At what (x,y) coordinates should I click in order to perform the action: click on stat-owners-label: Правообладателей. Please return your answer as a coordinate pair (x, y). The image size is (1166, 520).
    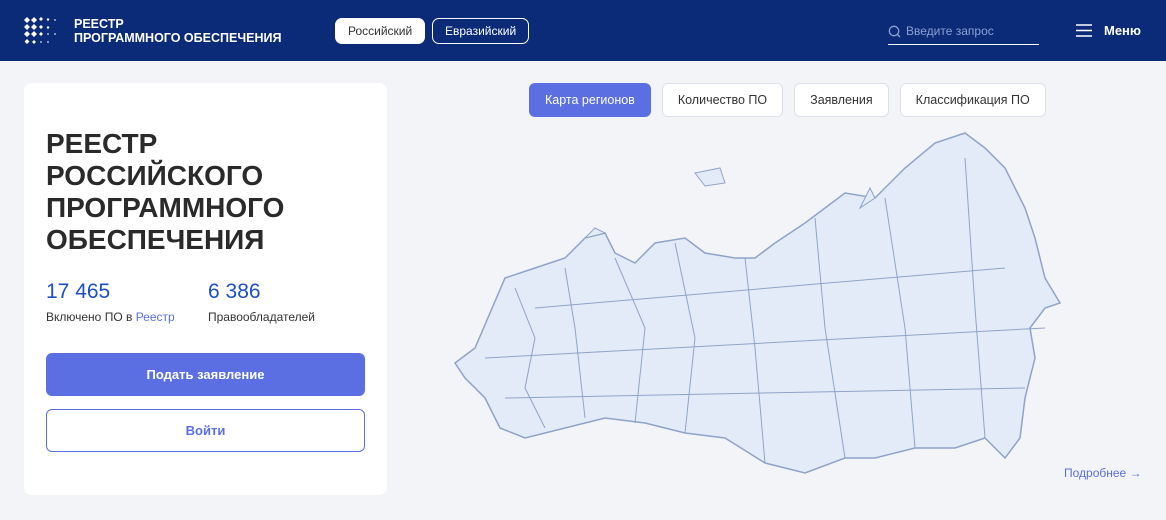
    Looking at the image, I should click on (261, 317).